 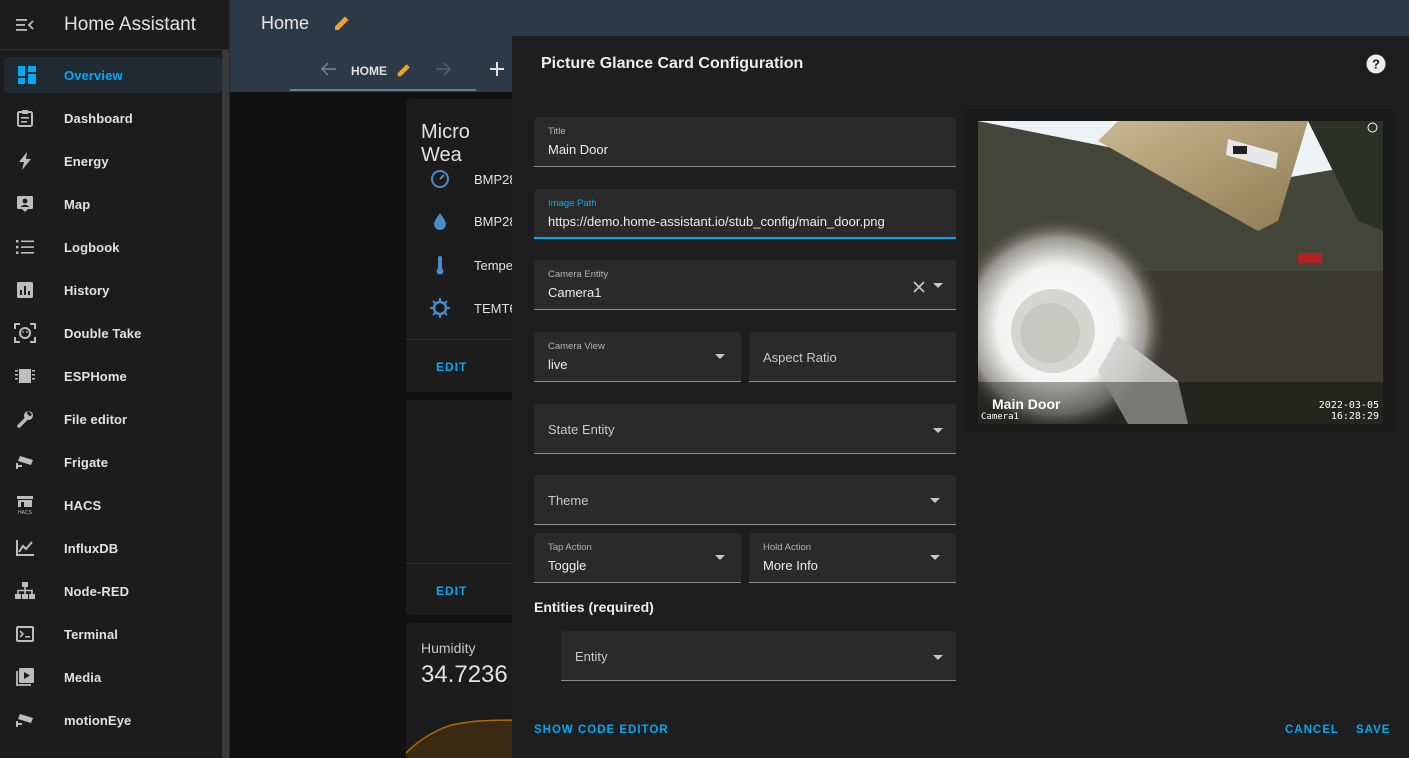 I want to click on sidebar-item-label: Dashboard, so click(x=98, y=118).